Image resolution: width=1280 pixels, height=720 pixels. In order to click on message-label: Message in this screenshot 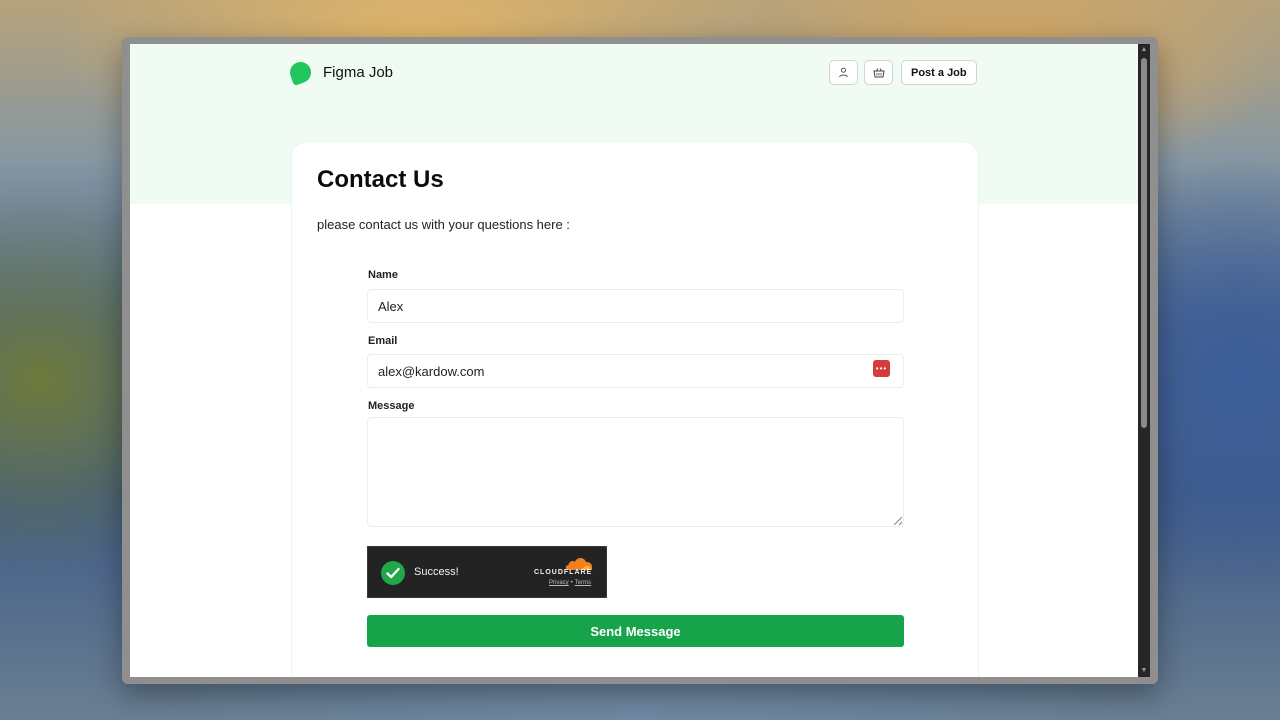, I will do `click(391, 406)`.